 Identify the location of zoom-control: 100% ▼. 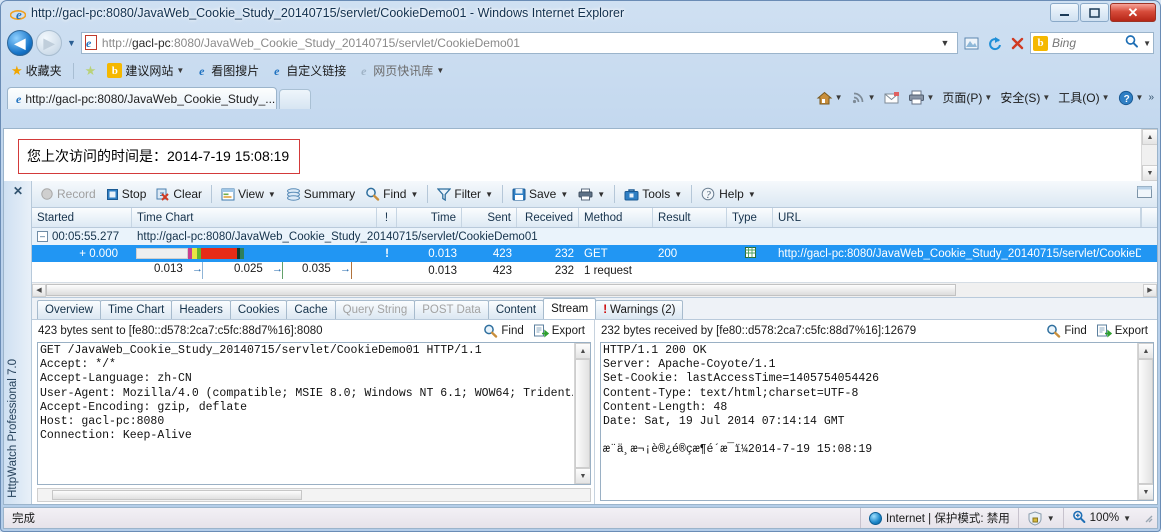
(1100, 518).